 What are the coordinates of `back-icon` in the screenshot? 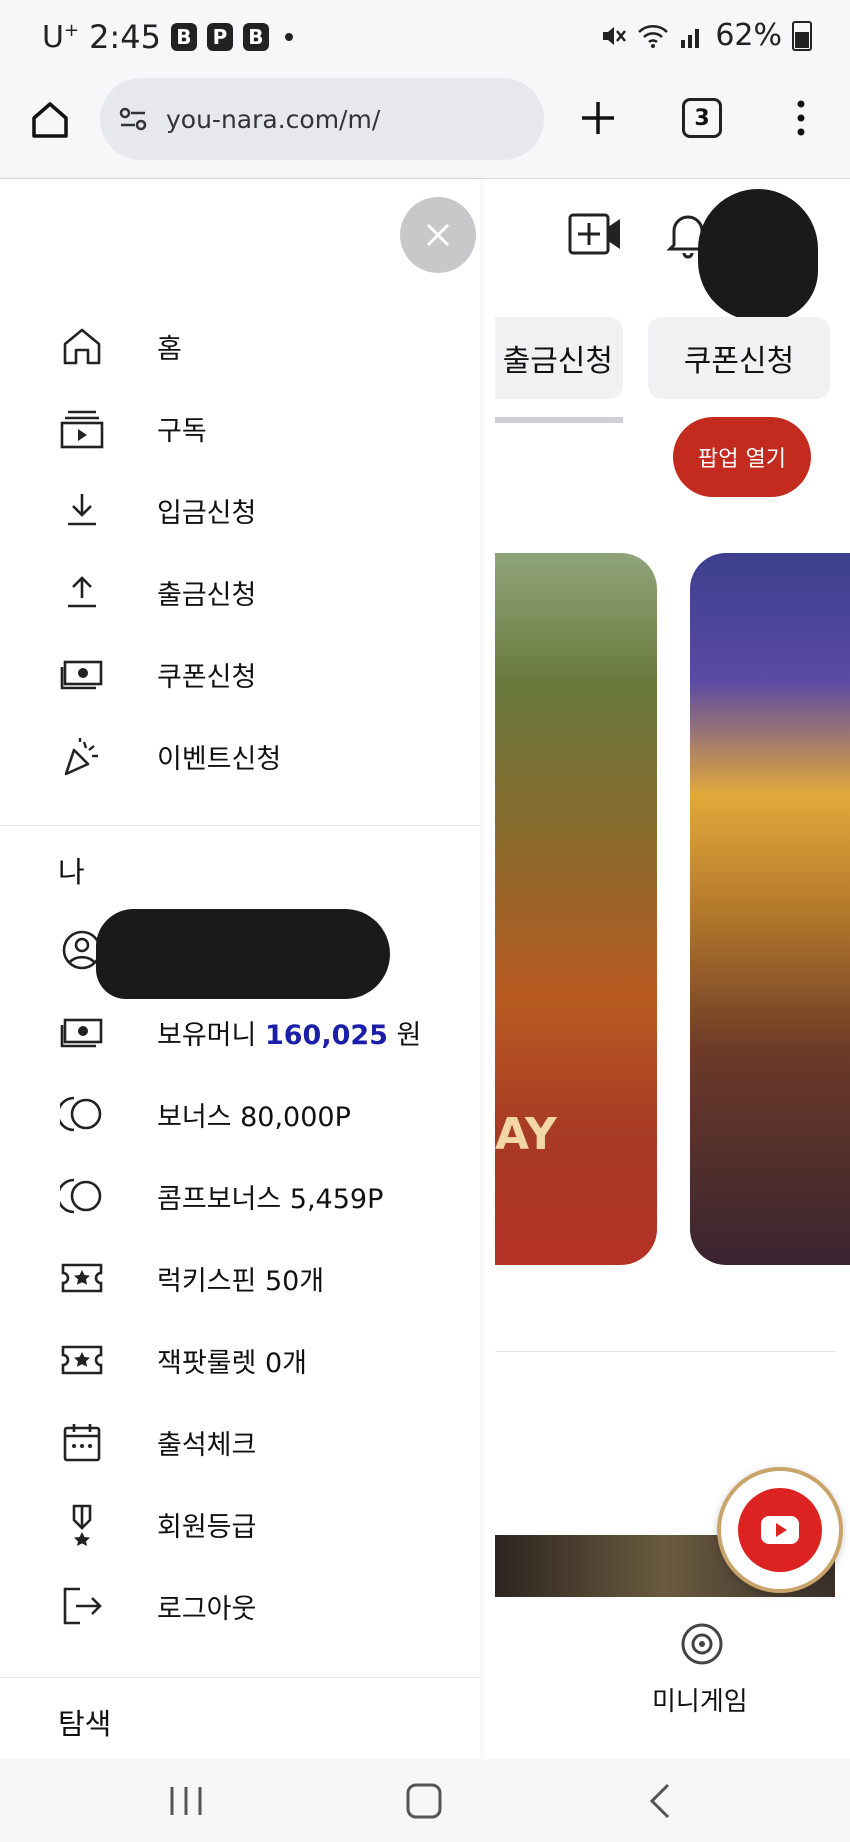 It's located at (662, 1801).